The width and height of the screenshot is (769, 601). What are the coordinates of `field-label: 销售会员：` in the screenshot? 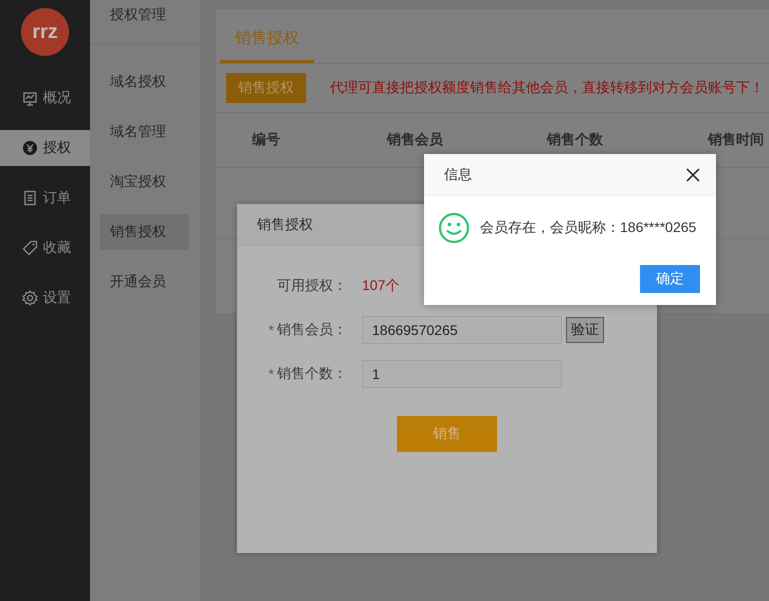 It's located at (312, 330).